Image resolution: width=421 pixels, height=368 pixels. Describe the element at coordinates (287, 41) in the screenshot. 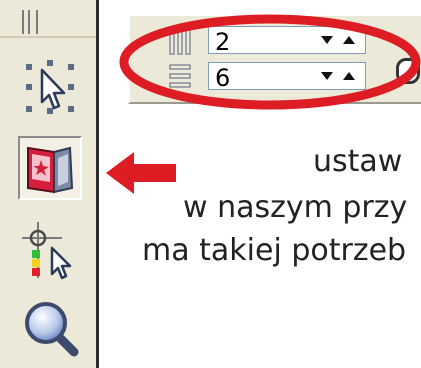

I see `columns-spinner: 2` at that location.